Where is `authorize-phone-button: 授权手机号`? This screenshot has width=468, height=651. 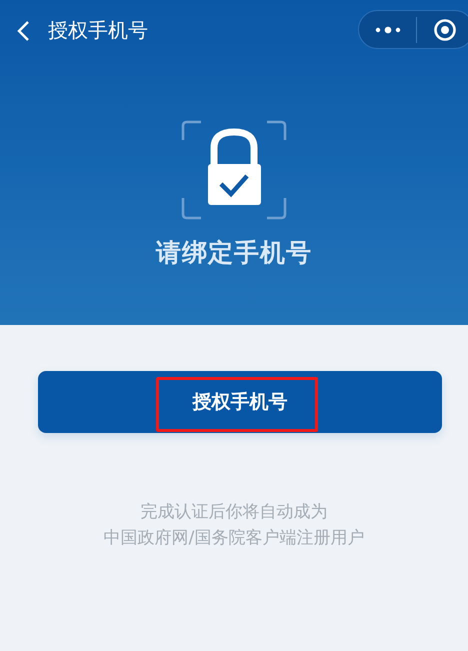 authorize-phone-button: 授权手机号 is located at coordinates (240, 402).